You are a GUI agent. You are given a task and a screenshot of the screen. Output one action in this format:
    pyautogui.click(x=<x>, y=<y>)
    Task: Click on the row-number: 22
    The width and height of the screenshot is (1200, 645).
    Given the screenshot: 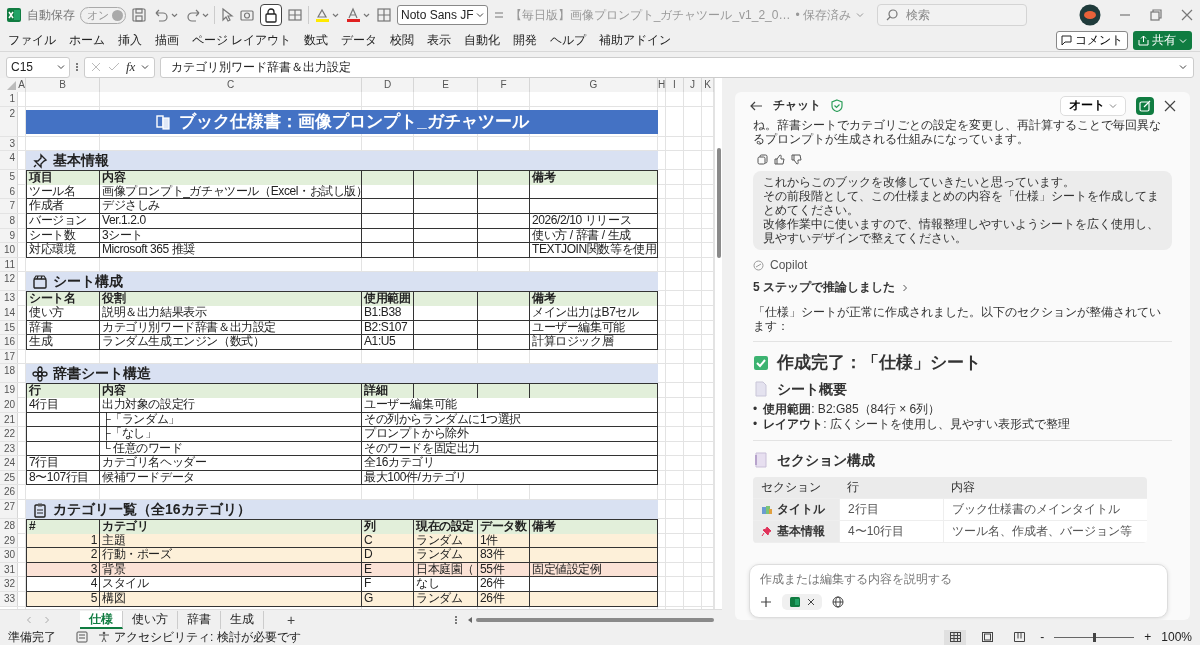 What is the action you would take?
    pyautogui.click(x=9, y=434)
    